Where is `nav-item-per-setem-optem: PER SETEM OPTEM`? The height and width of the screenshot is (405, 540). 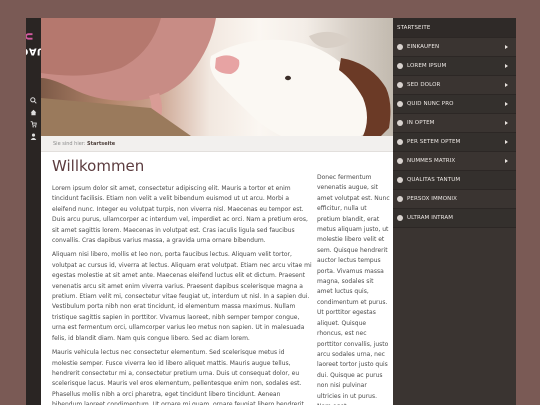 nav-item-per-setem-optem: PER SETEM OPTEM is located at coordinates (454, 142).